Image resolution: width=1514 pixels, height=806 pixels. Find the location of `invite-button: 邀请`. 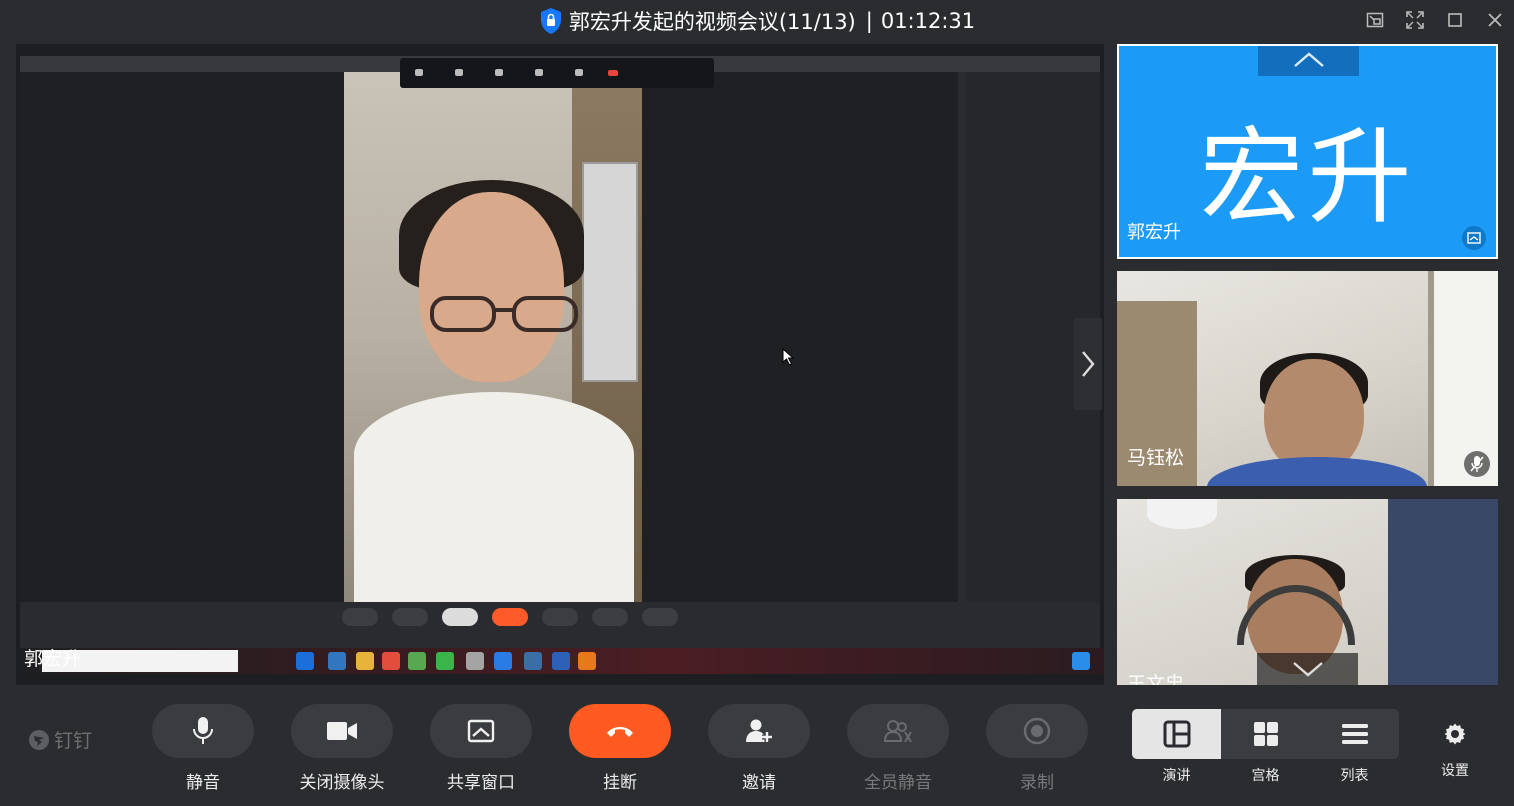

invite-button: 邀请 is located at coordinates (759, 748).